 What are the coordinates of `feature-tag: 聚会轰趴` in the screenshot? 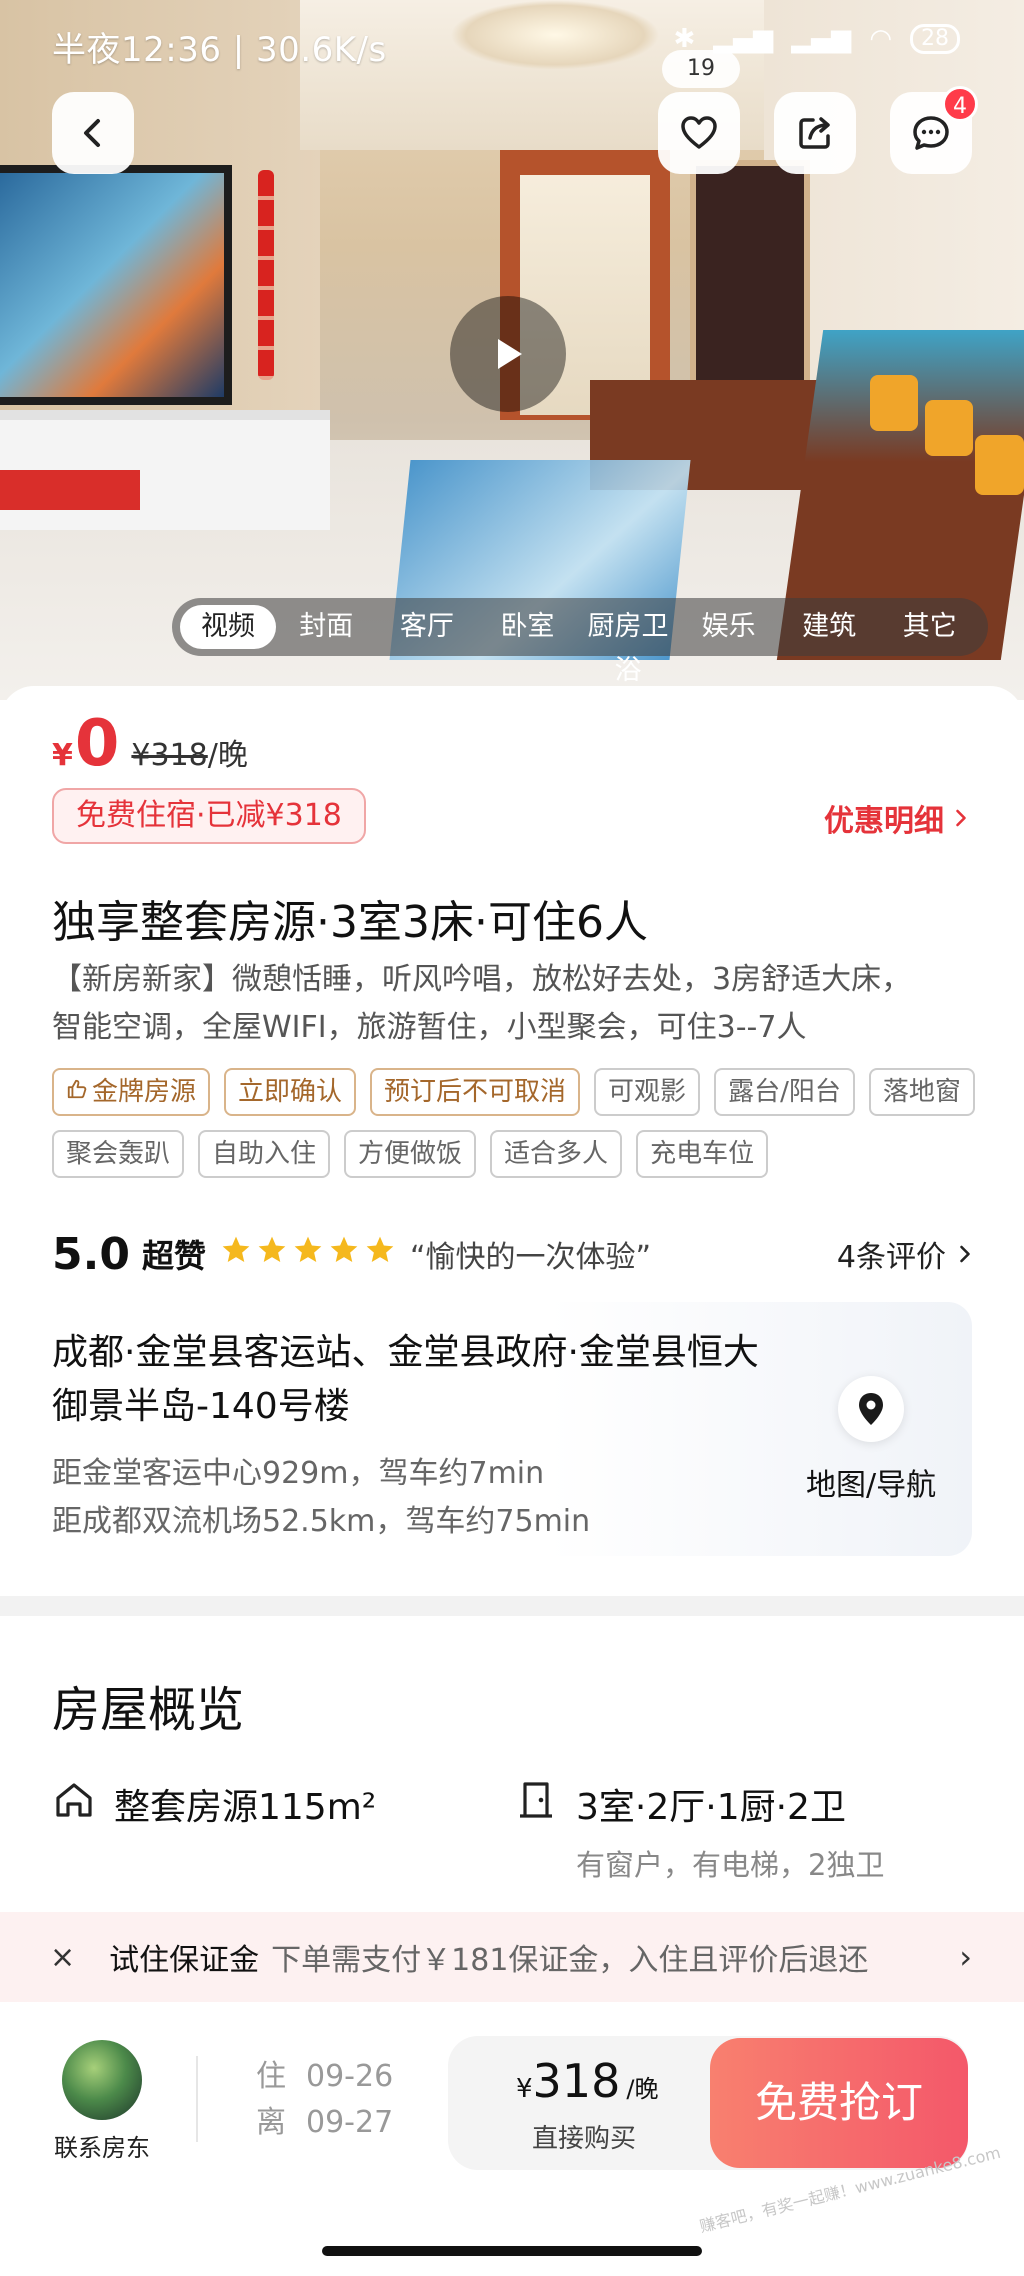 It's located at (118, 1154).